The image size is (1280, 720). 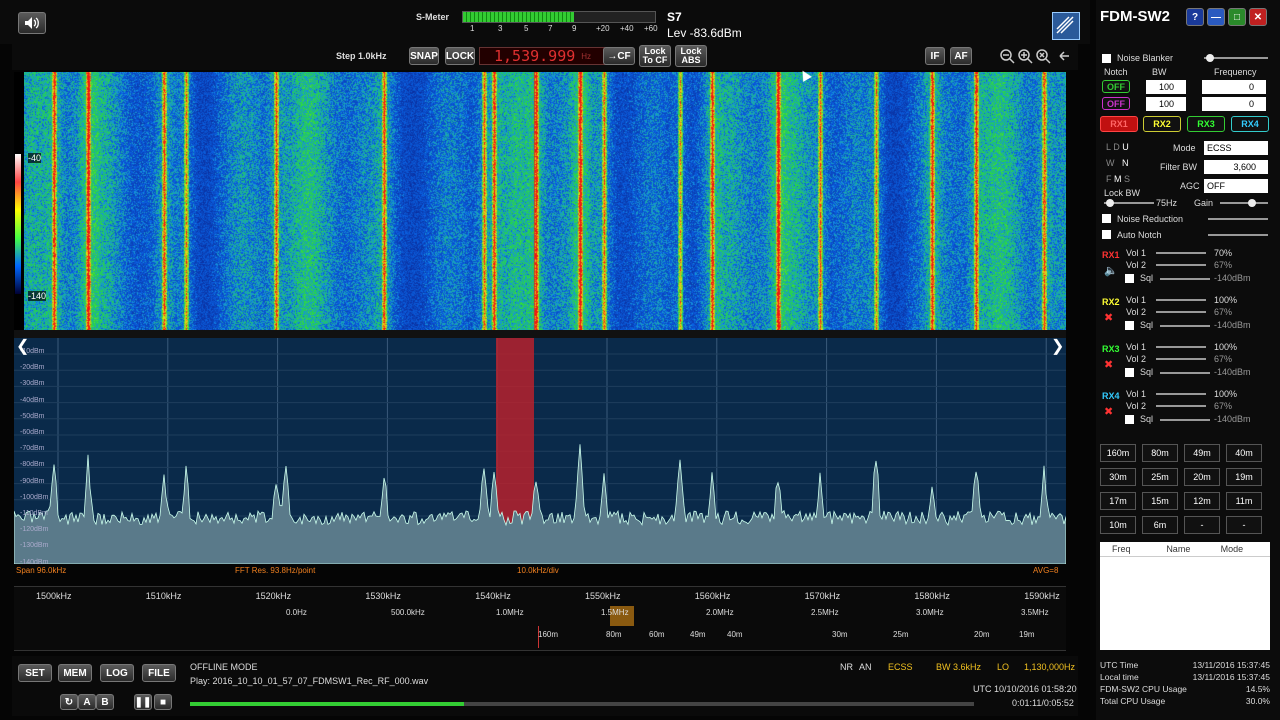 What do you see at coordinates (1195, 17) in the screenshot?
I see `help-button: ?` at bounding box center [1195, 17].